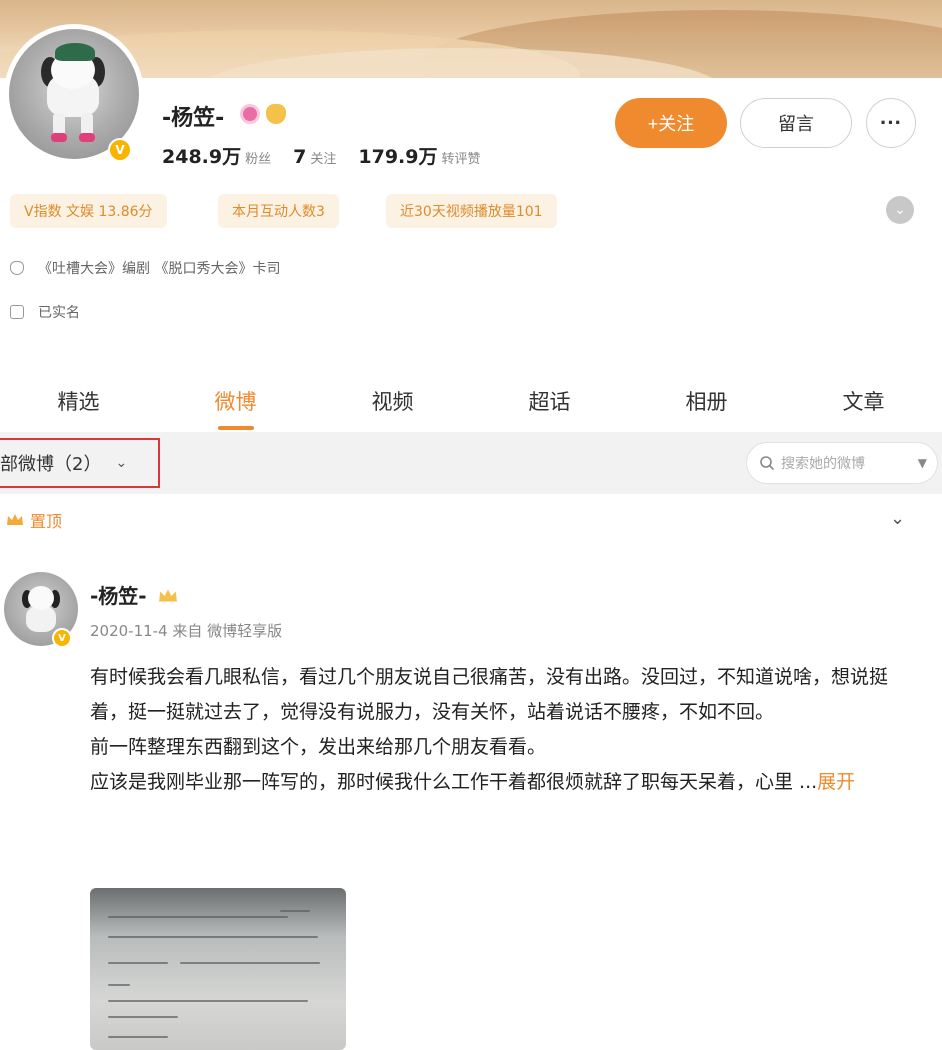 Image resolution: width=942 pixels, height=1050 pixels. What do you see at coordinates (461, 159) in the screenshot?
I see `likes-label: 转评赞` at bounding box center [461, 159].